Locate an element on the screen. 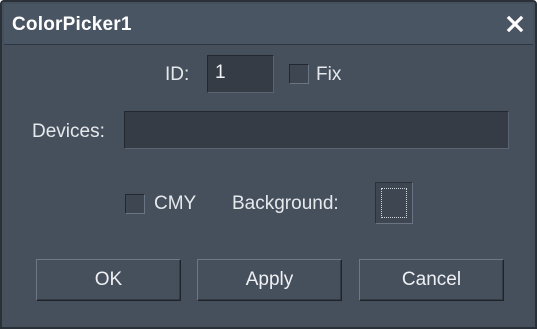 This screenshot has width=537, height=329. background-label: Background: is located at coordinates (285, 203).